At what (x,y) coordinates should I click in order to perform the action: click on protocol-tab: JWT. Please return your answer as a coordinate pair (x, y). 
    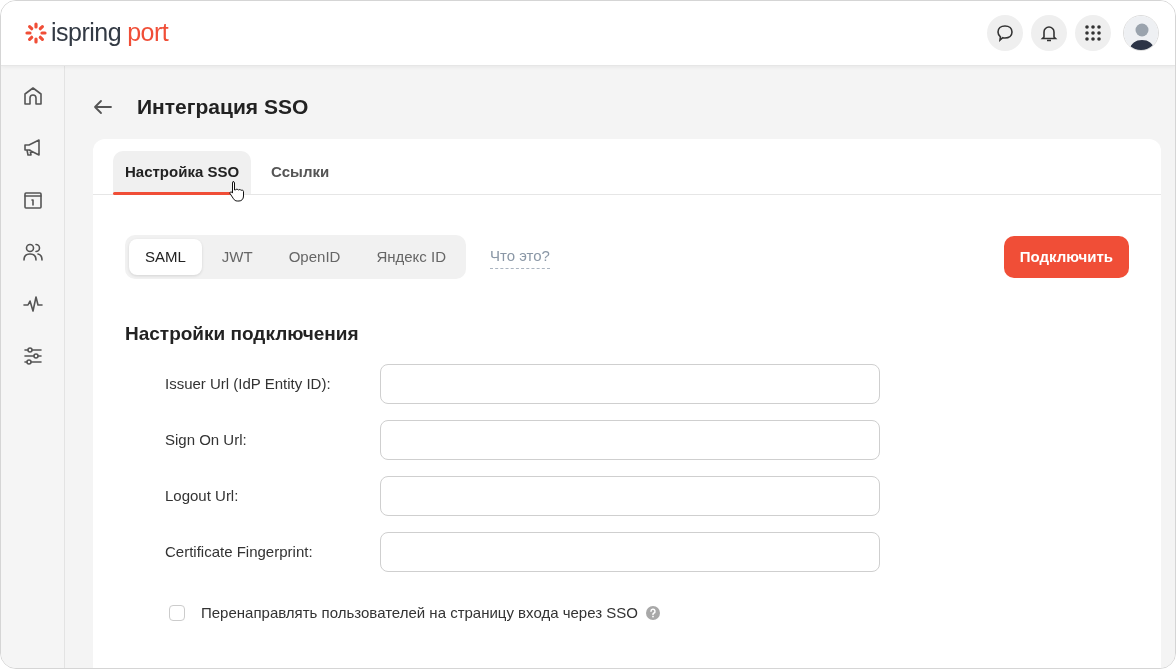
    Looking at the image, I should click on (237, 257).